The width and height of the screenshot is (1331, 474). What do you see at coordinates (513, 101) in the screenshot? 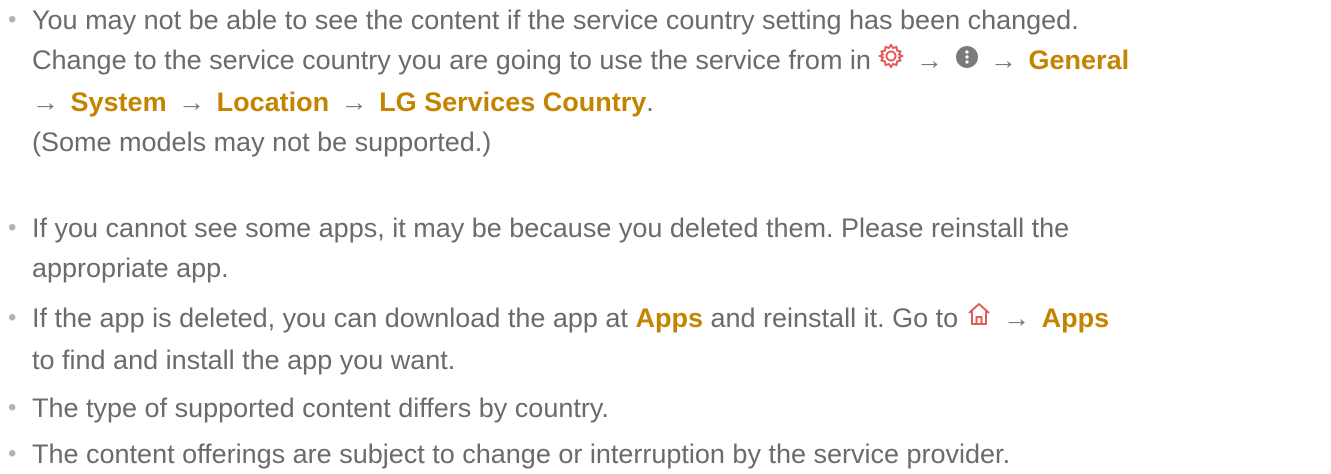
I see `menu-path-lg-services-country: LG Services Country` at bounding box center [513, 101].